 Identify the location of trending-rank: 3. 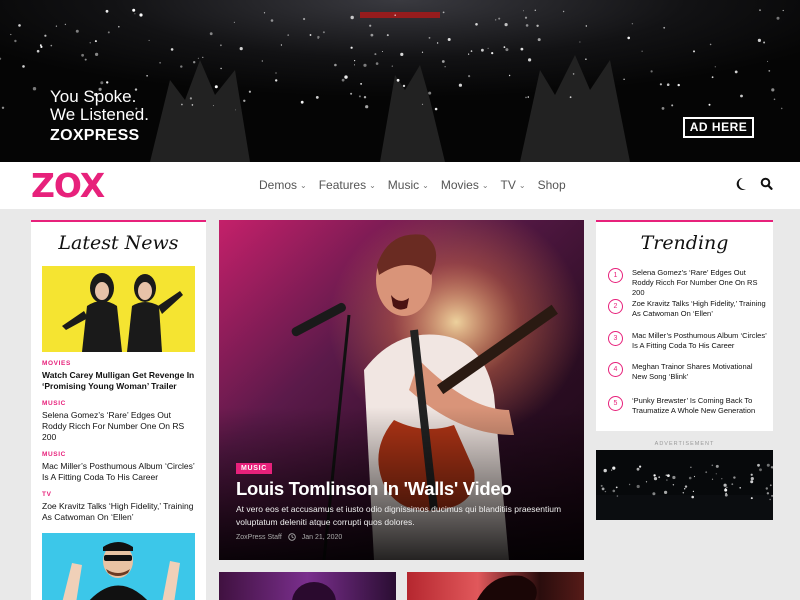
(615, 338).